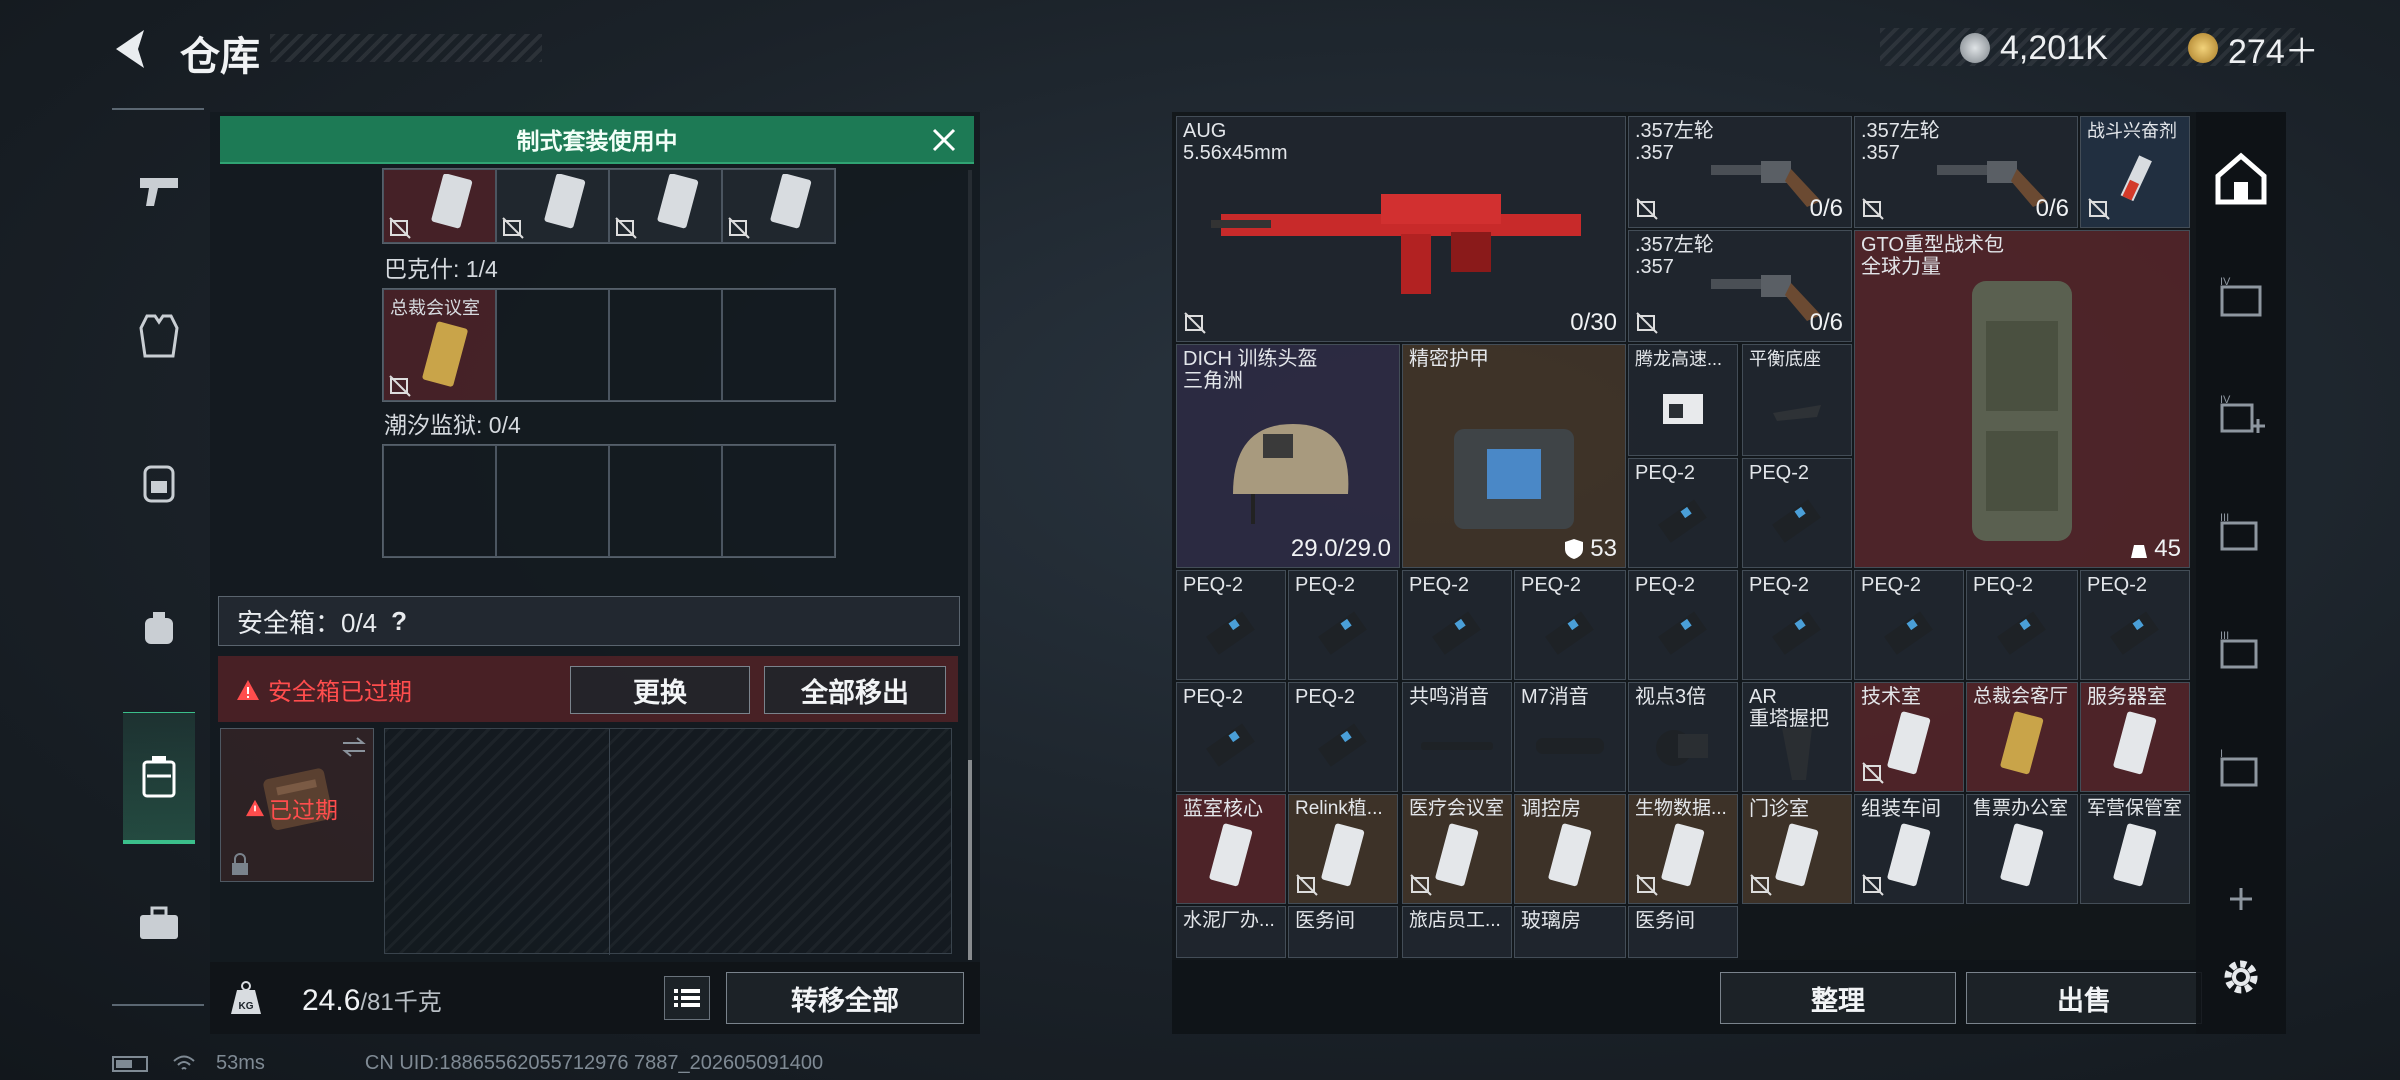 The image size is (2400, 1080). I want to click on stash-keycard: 门诊室, so click(1797, 849).